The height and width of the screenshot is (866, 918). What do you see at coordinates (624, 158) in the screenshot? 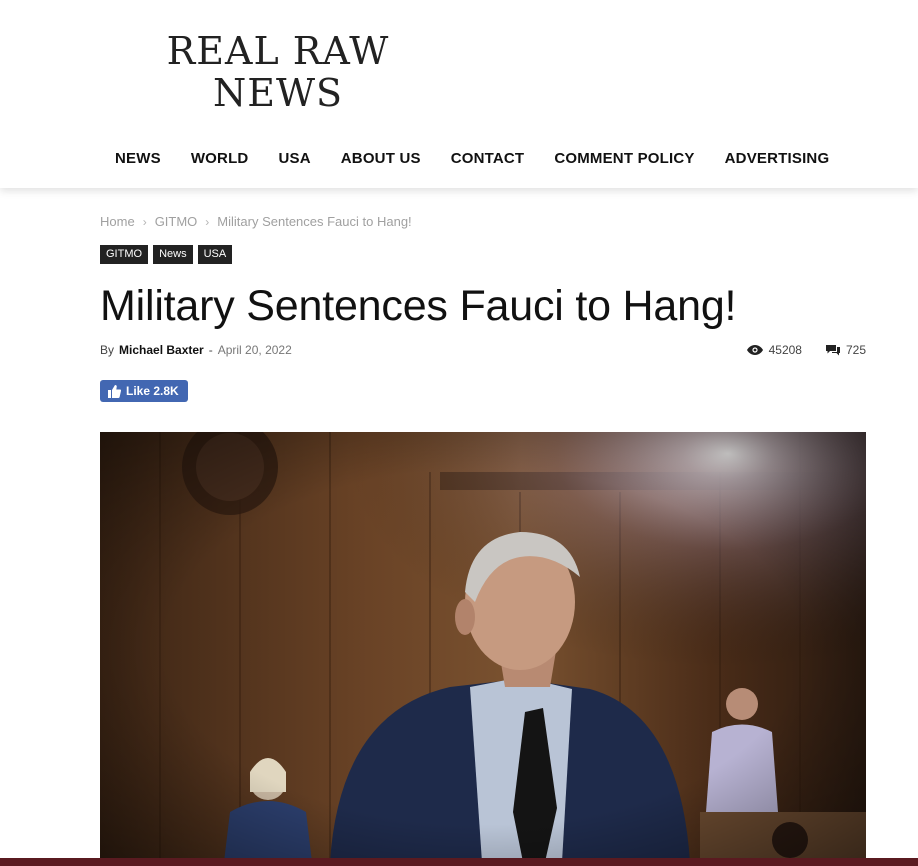
I see `nav-comment-policy: COMMENT POLICY` at bounding box center [624, 158].